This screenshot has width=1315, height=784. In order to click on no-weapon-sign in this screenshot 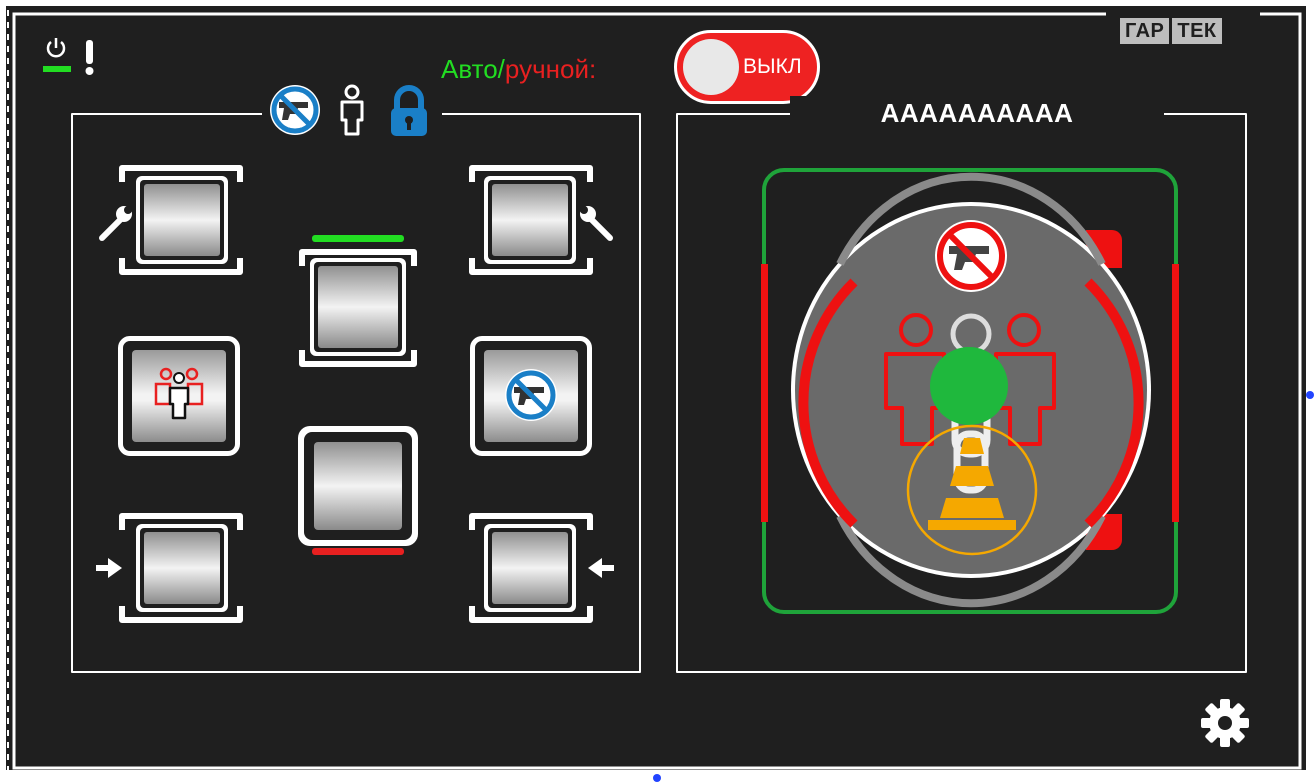, I will do `click(971, 256)`.